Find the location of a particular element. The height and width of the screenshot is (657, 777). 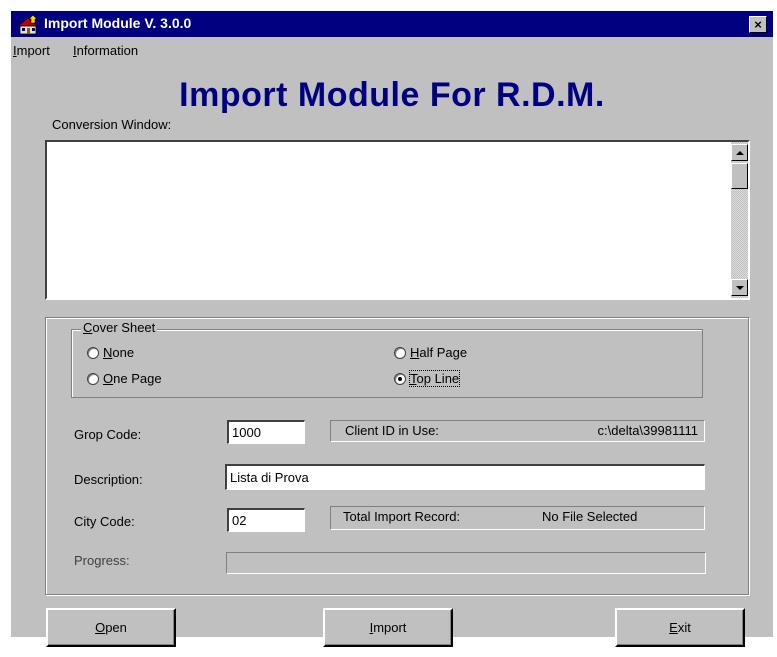

scroll-up-button is located at coordinates (739, 152).